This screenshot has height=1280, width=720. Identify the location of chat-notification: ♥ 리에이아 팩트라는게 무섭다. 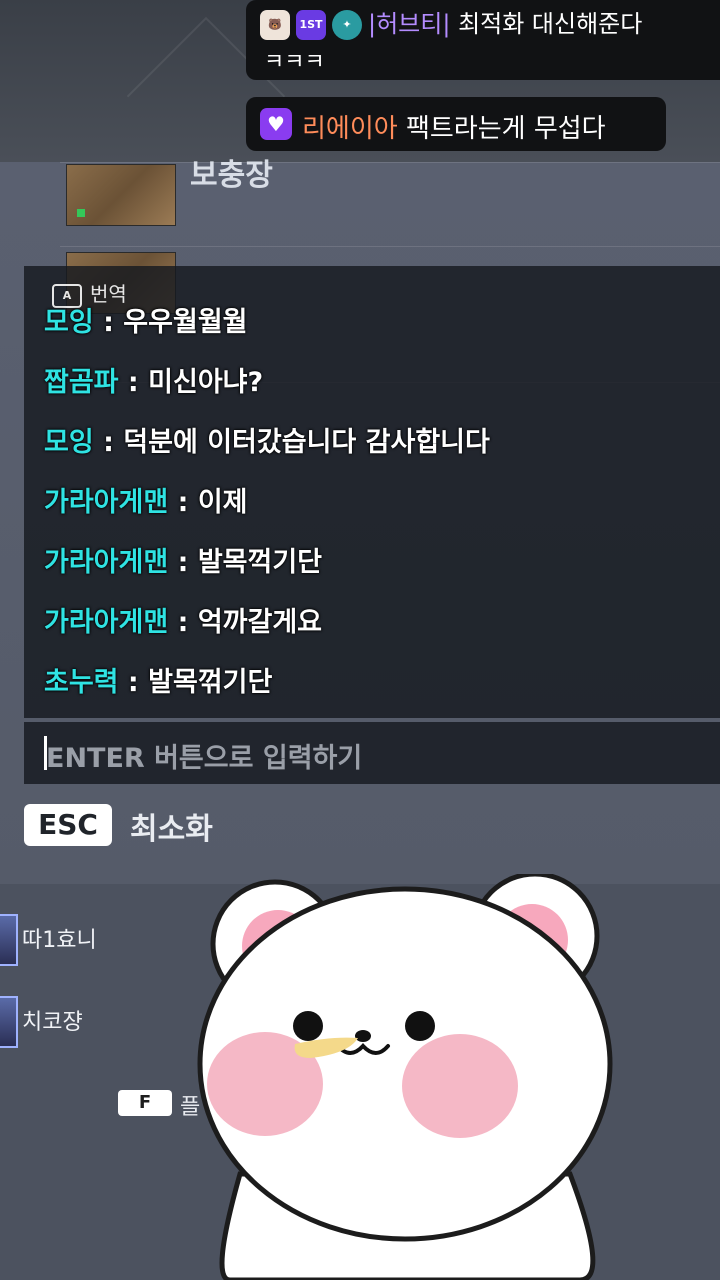
(456, 124).